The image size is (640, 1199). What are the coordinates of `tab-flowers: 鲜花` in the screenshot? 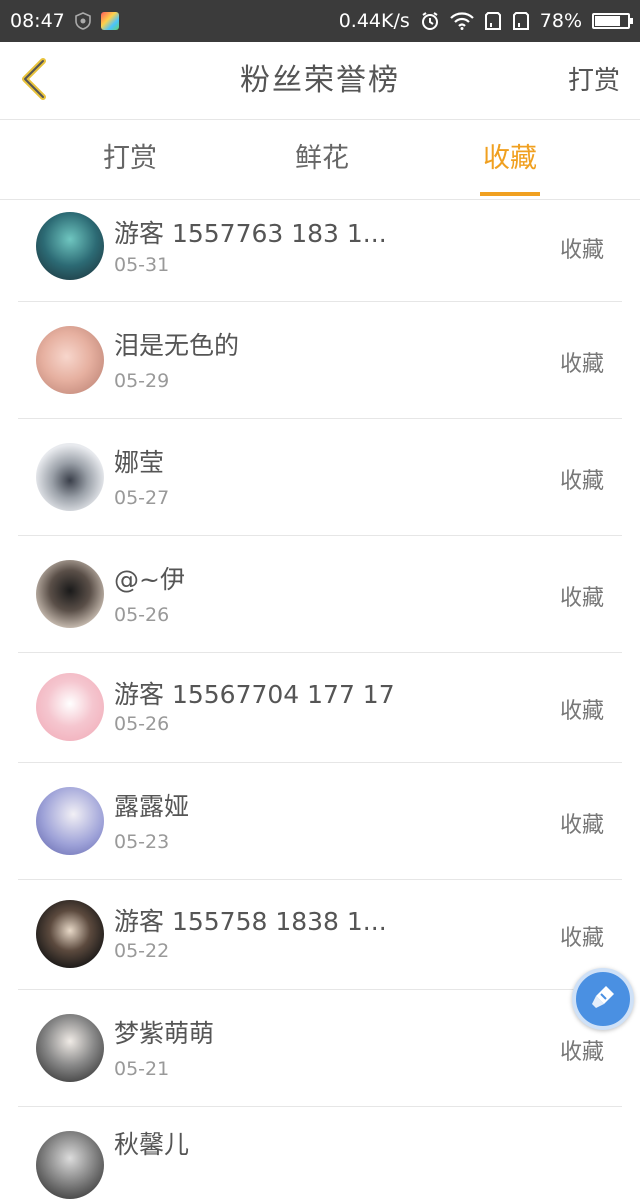 It's located at (322, 160).